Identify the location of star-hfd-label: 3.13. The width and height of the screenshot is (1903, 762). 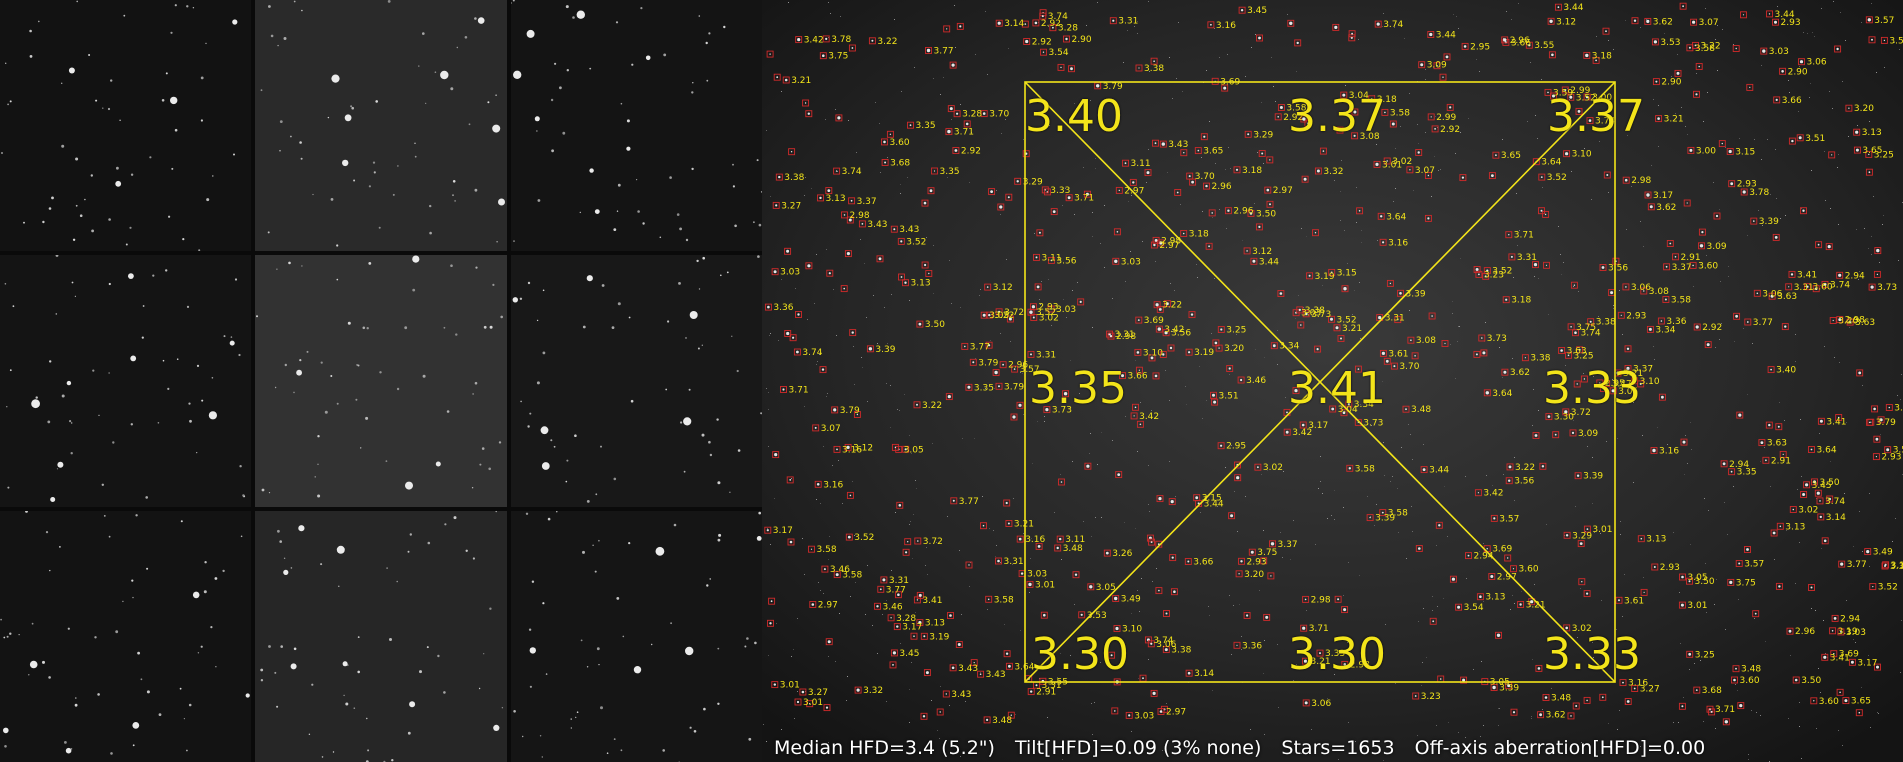
(1656, 540).